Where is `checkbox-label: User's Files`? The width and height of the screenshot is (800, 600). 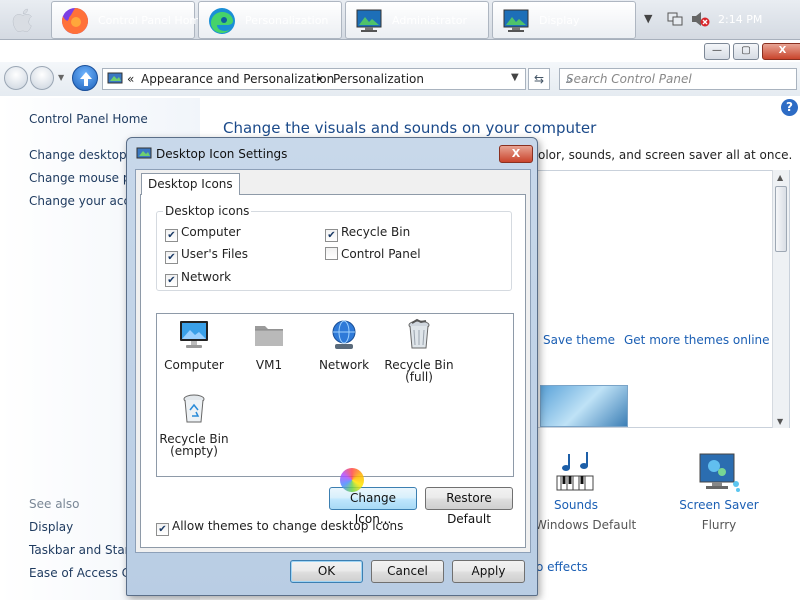
checkbox-label: User's Files is located at coordinates (215, 254).